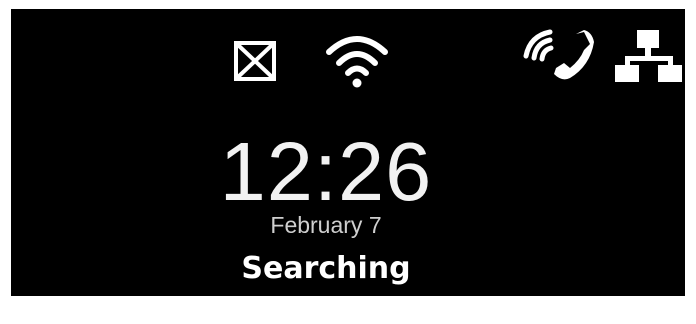 The image size is (696, 324). What do you see at coordinates (255, 61) in the screenshot?
I see `mail-icon` at bounding box center [255, 61].